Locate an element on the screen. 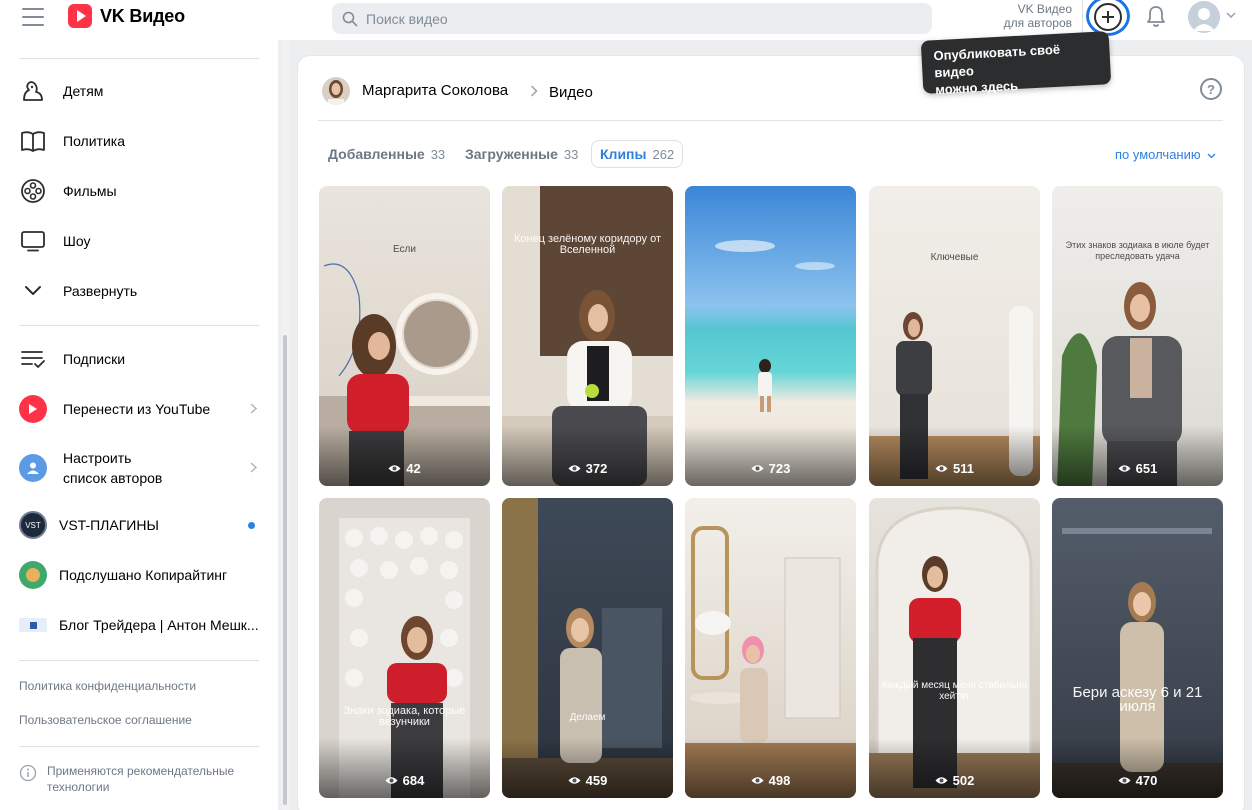 This screenshot has height=810, width=1252. clip-views: 498 is located at coordinates (770, 780).